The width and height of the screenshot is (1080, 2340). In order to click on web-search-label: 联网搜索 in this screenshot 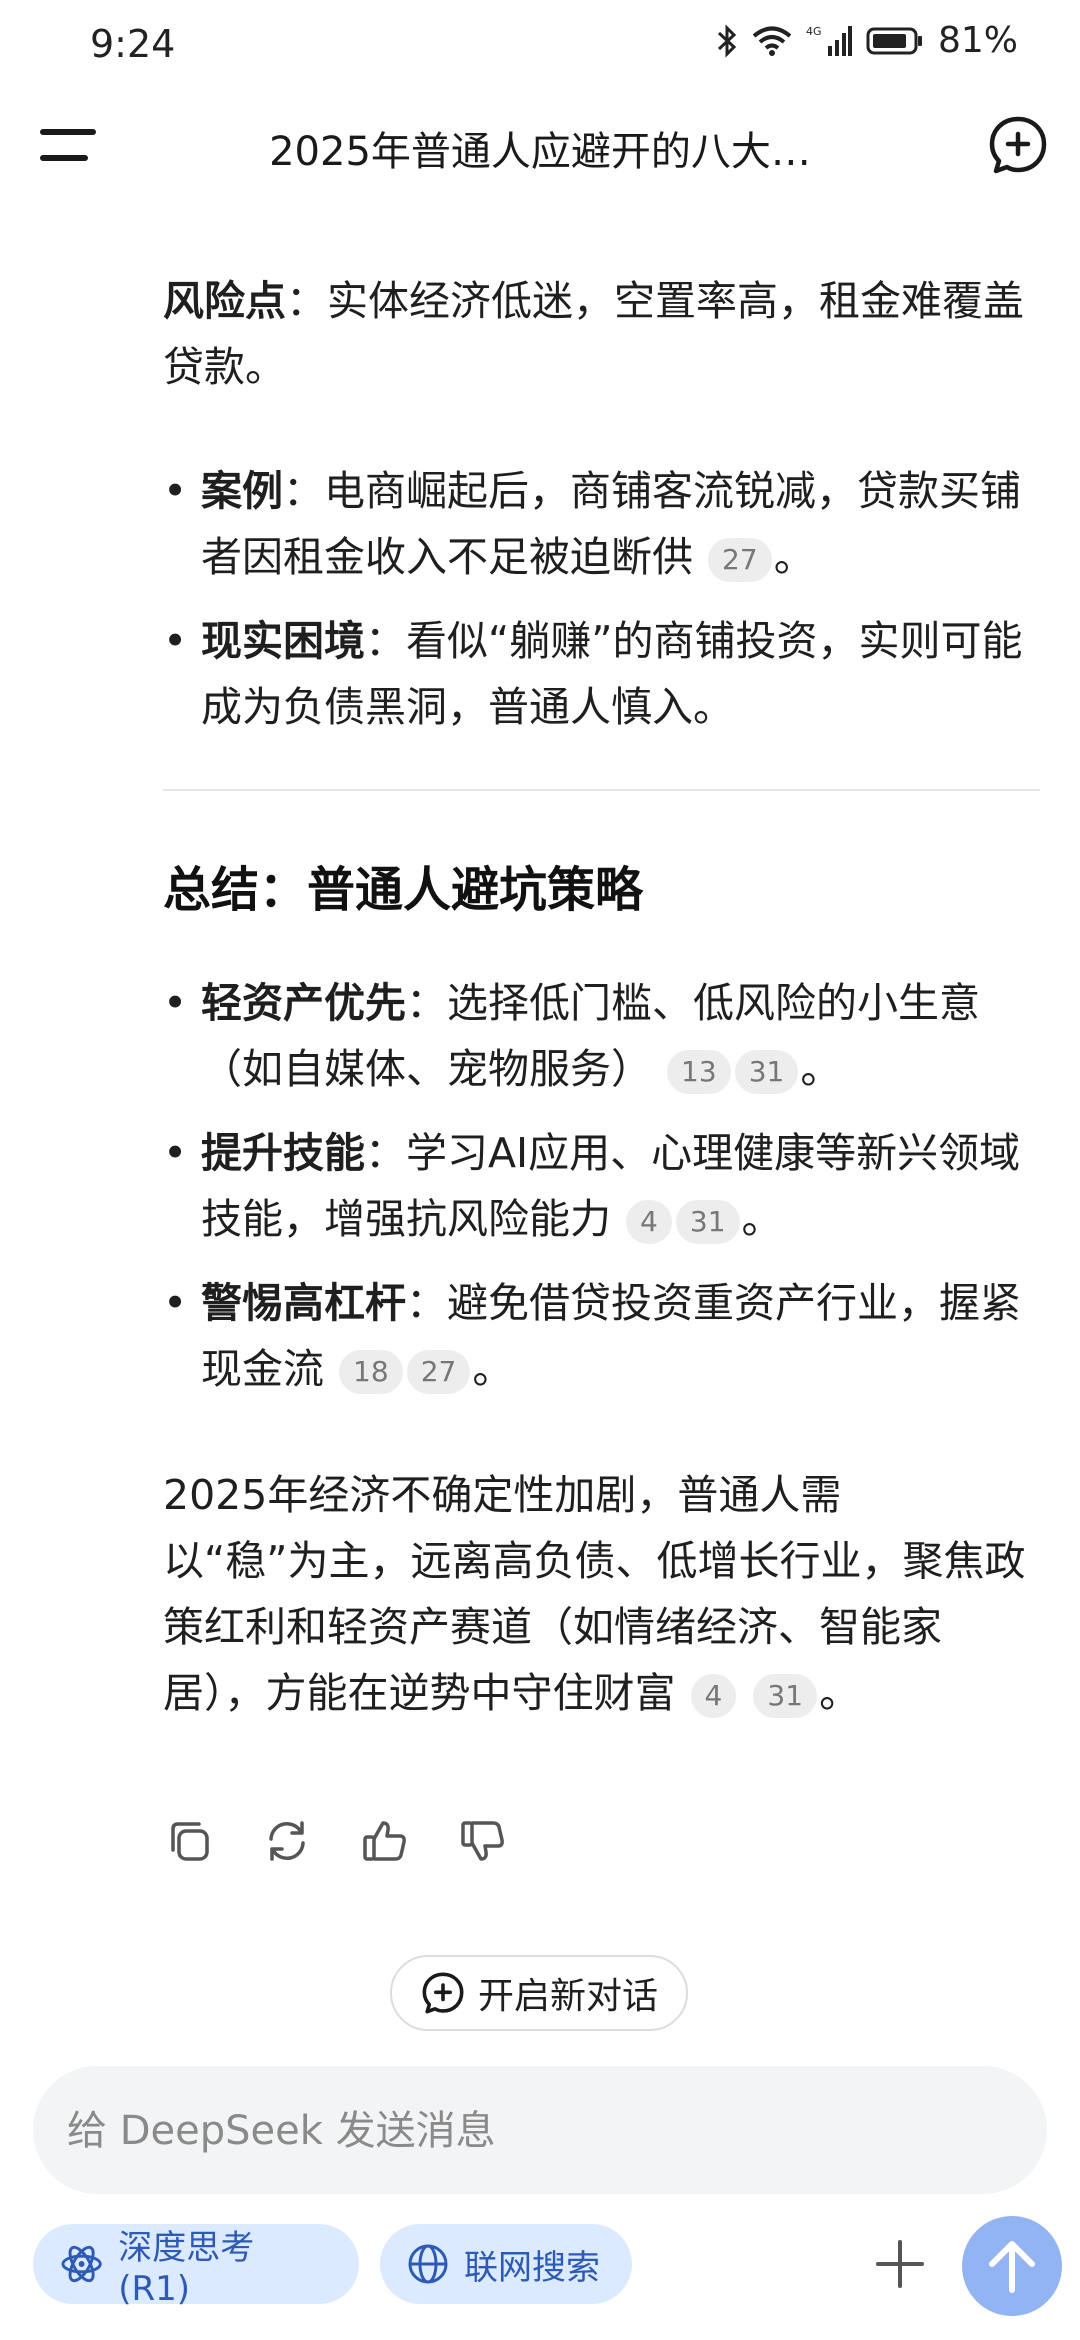, I will do `click(532, 2267)`.